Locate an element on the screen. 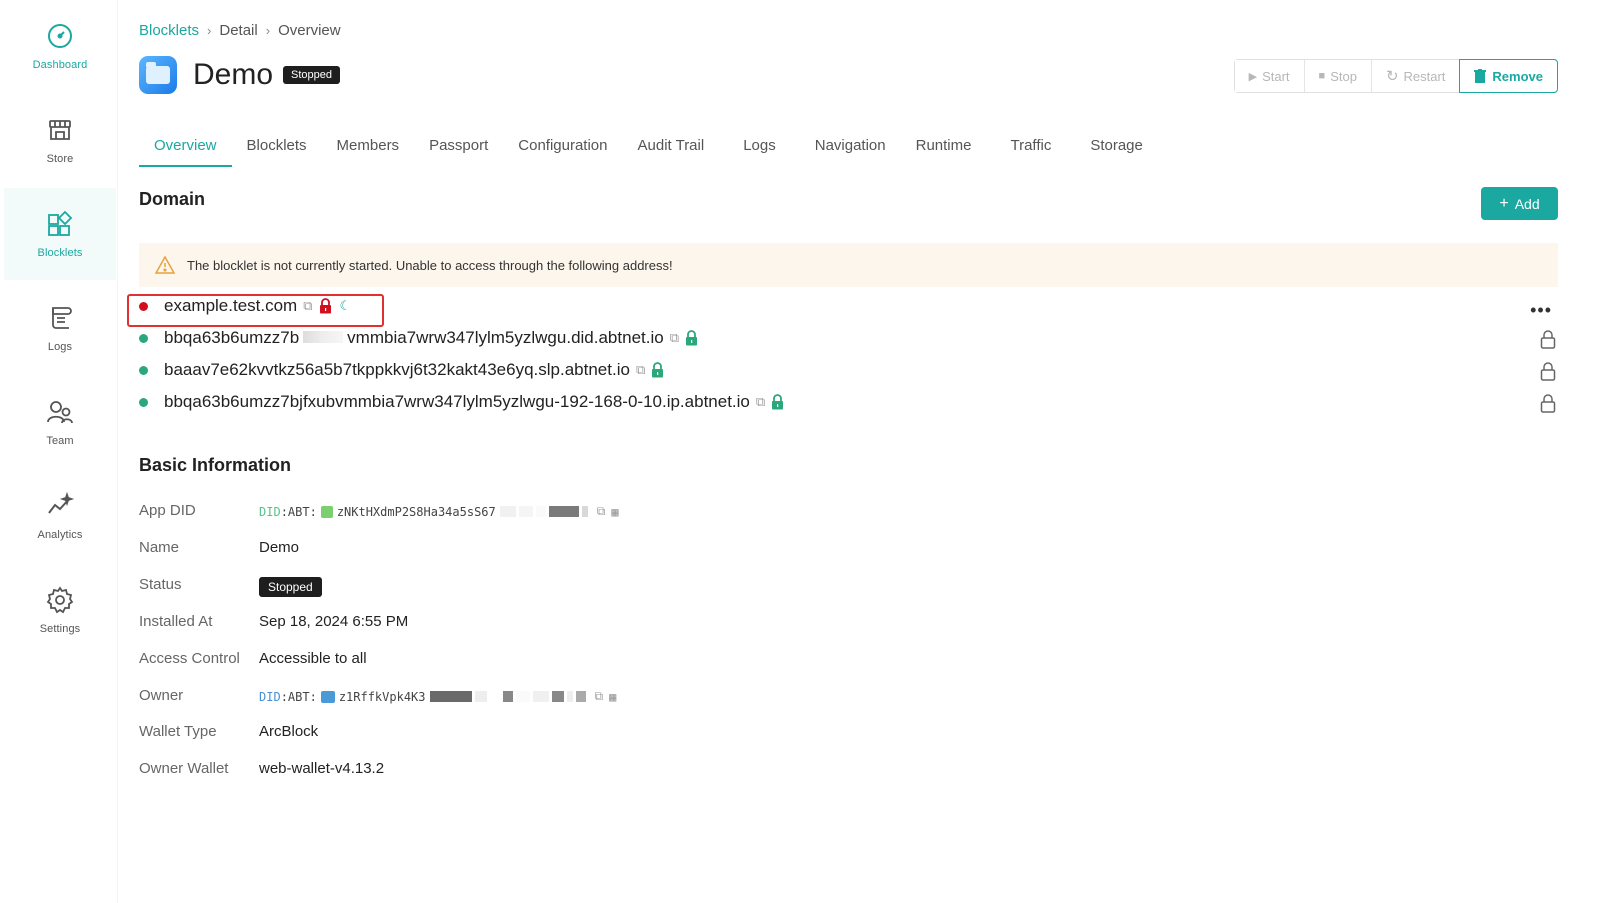 The width and height of the screenshot is (1600, 903). remove-button: Remove is located at coordinates (1508, 76).